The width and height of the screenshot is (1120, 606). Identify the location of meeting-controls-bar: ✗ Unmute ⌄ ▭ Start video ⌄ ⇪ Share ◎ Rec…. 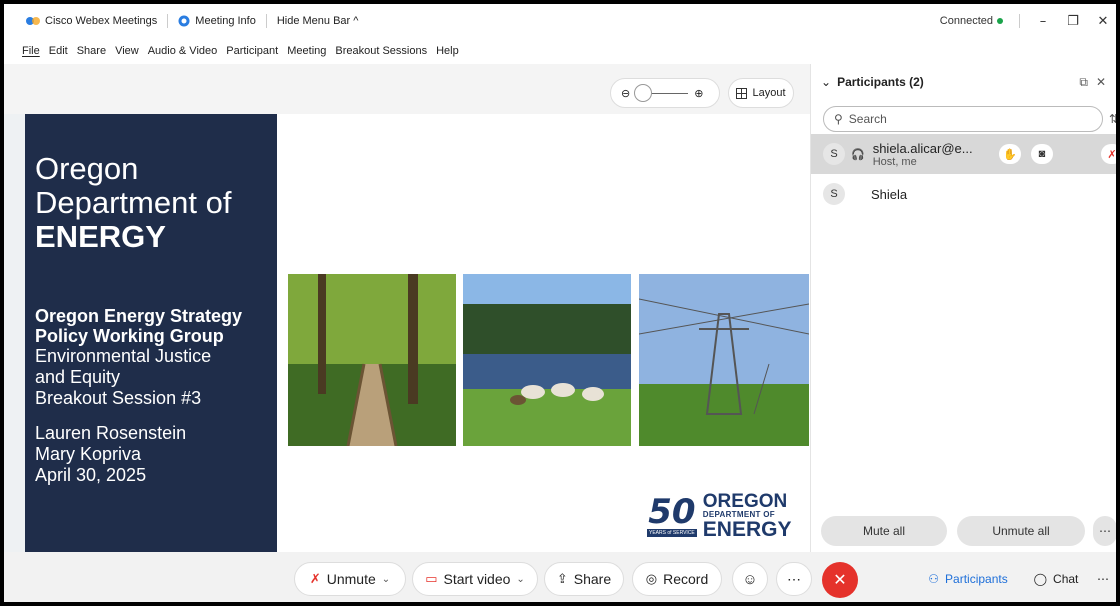
(560, 577).